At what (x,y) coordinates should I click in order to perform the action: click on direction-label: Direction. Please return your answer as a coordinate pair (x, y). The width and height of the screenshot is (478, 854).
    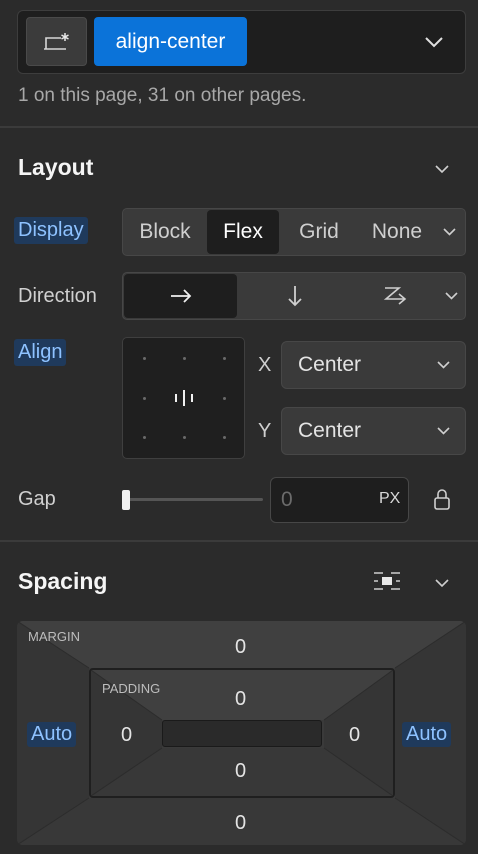
    Looking at the image, I should click on (57, 296).